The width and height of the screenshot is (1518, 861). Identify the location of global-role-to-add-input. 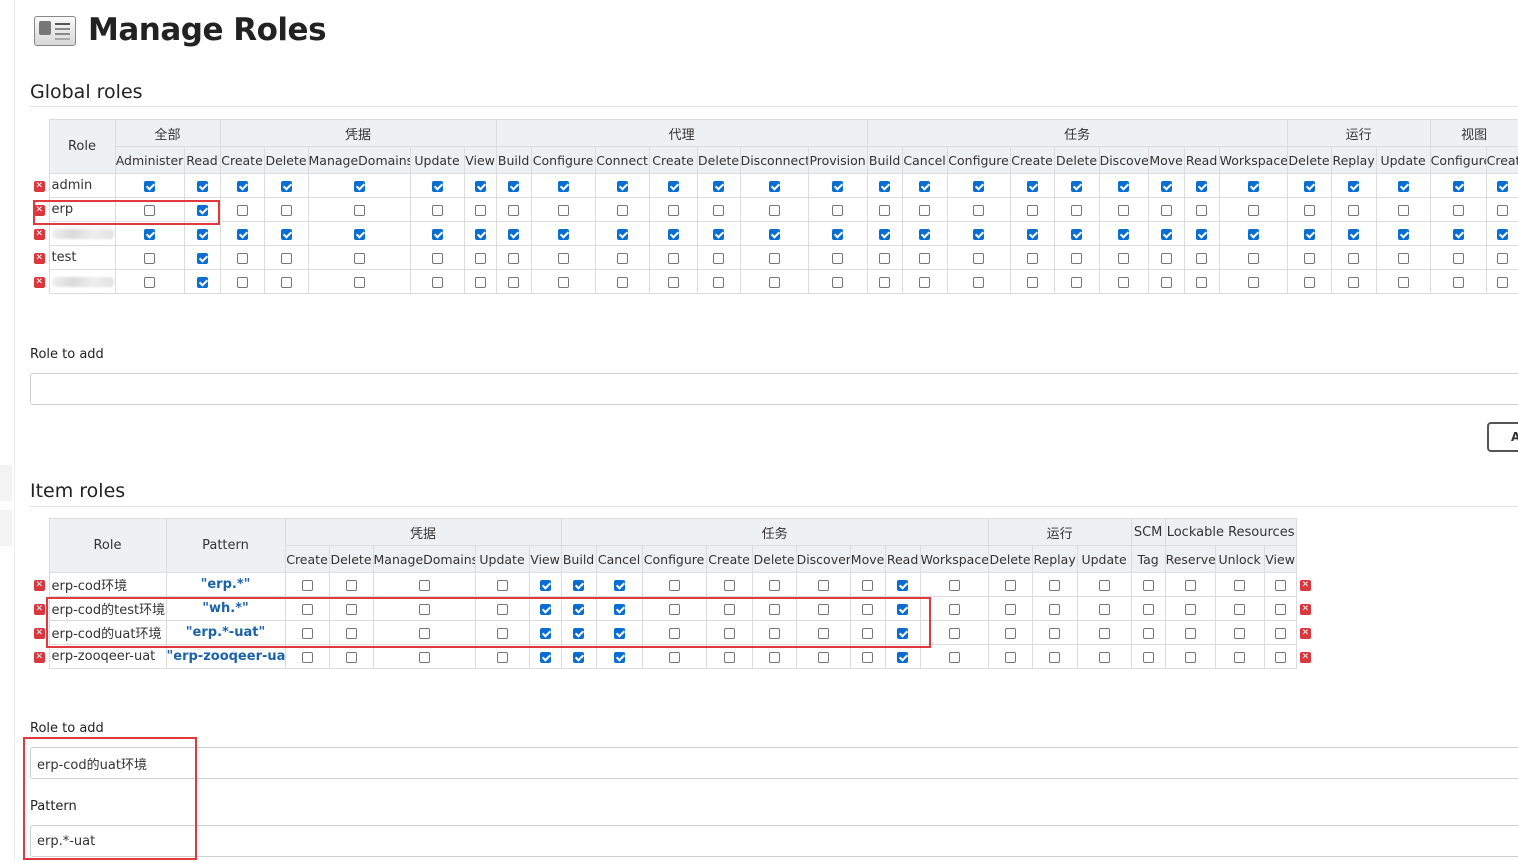
(774, 389).